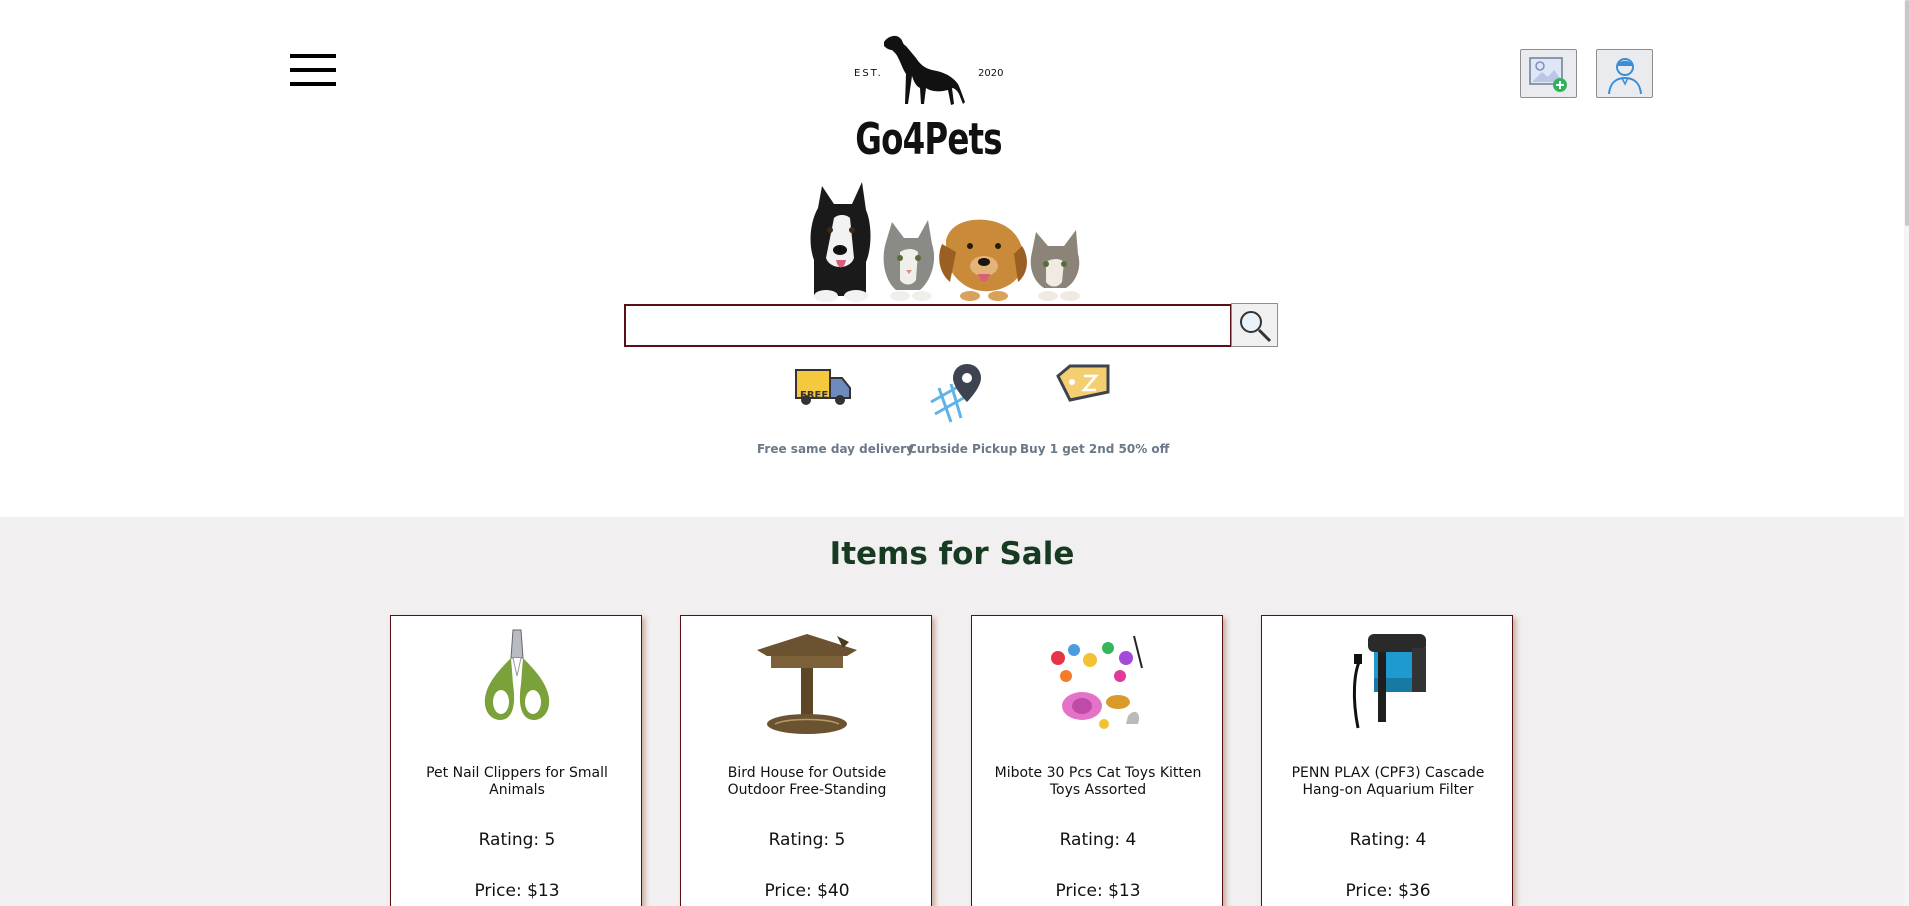  I want to click on pets-banner-image, so click(946, 240).